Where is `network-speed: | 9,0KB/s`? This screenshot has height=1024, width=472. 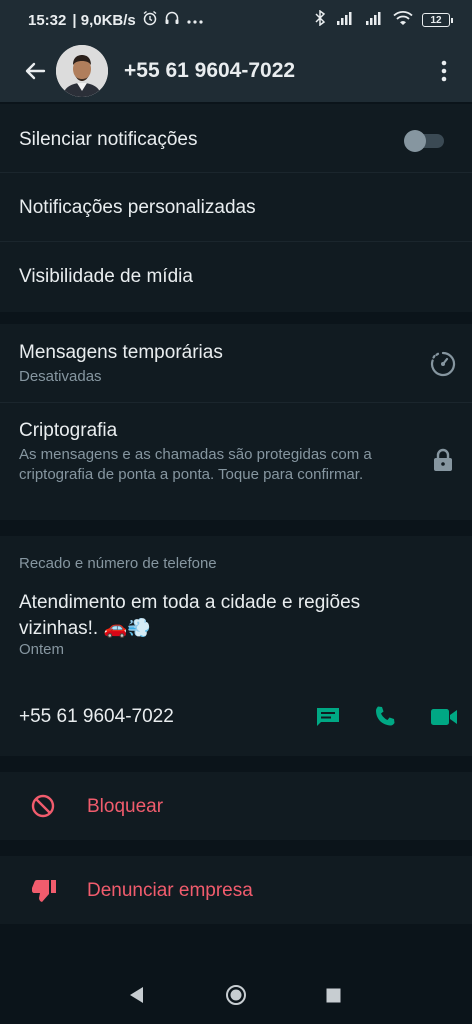 network-speed: | 9,0KB/s is located at coordinates (104, 20).